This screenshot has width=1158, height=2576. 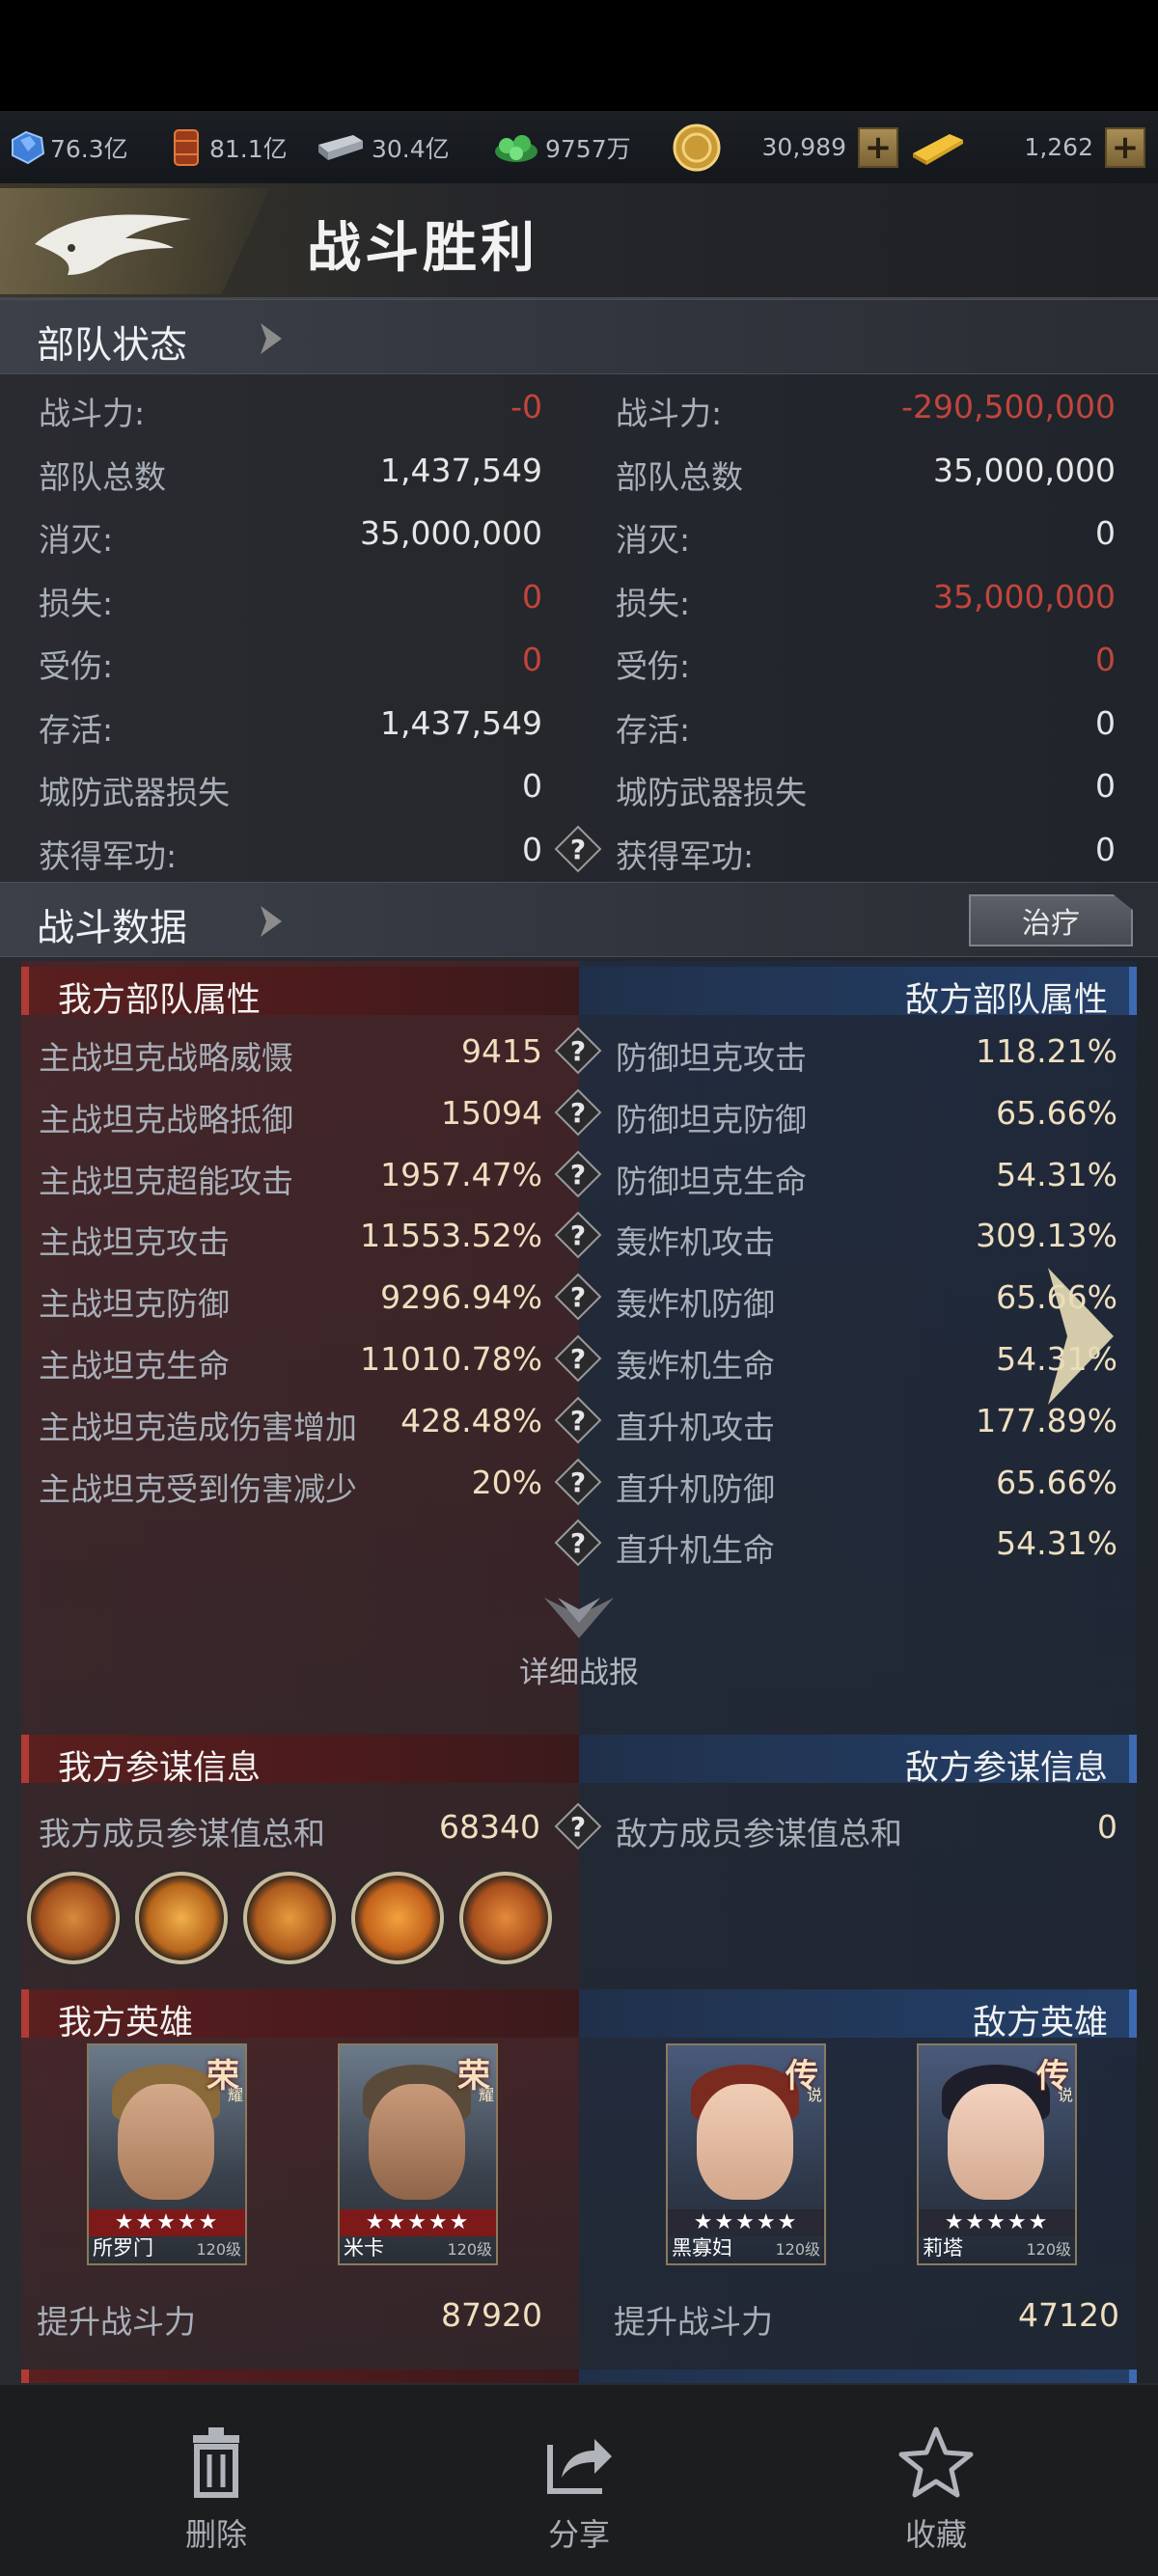 What do you see at coordinates (216, 2462) in the screenshot?
I see `trash-icon` at bounding box center [216, 2462].